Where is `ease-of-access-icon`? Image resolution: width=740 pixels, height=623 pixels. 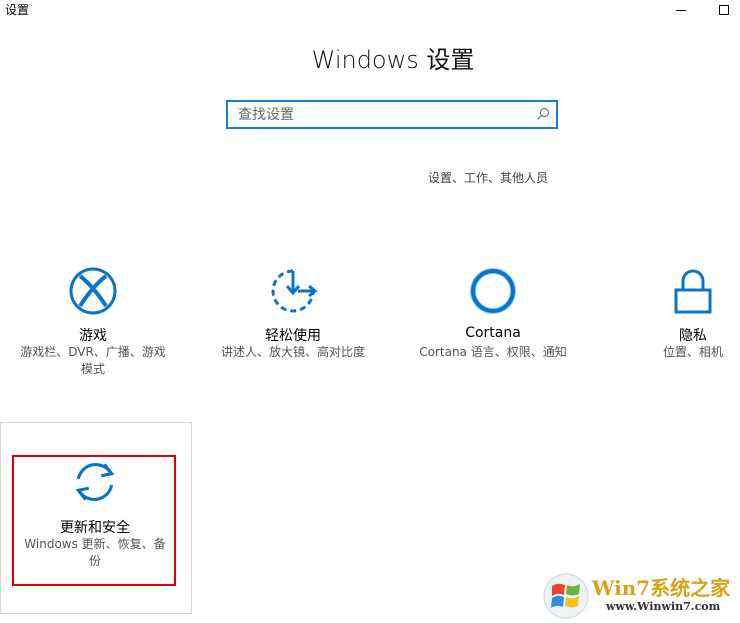
ease-of-access-icon is located at coordinates (294, 291).